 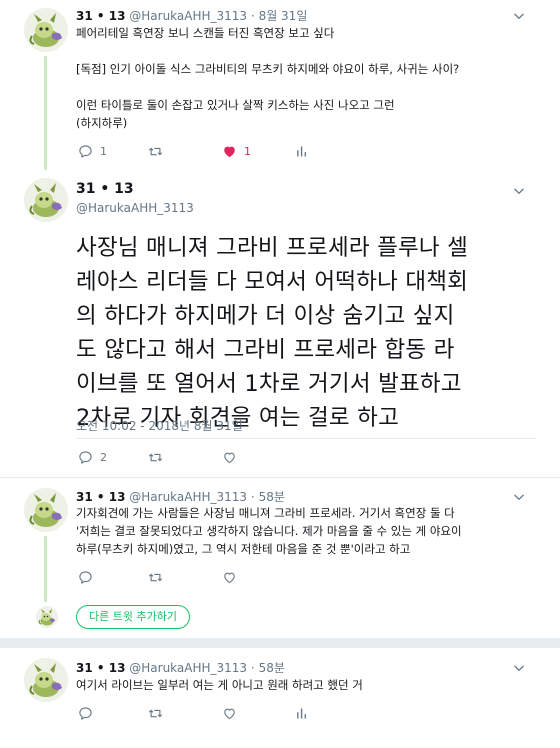 I want to click on tweet-line: (하지하루), so click(x=102, y=123).